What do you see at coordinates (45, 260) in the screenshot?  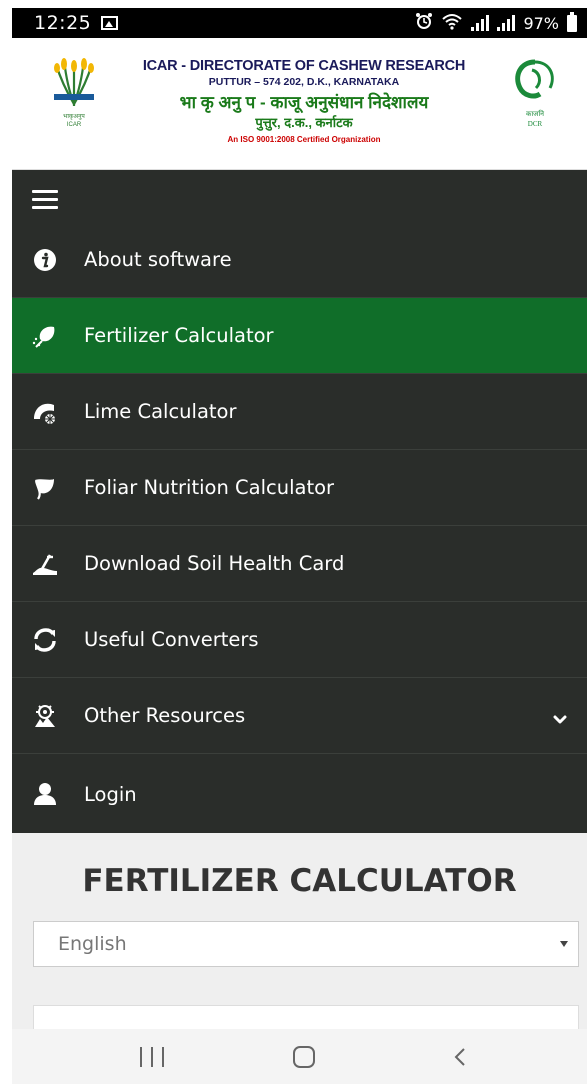 I see `info-icon` at bounding box center [45, 260].